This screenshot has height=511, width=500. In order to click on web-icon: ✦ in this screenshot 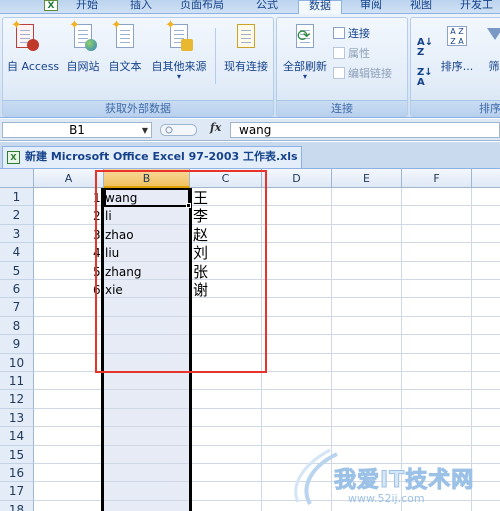, I will do `click(83, 35)`.